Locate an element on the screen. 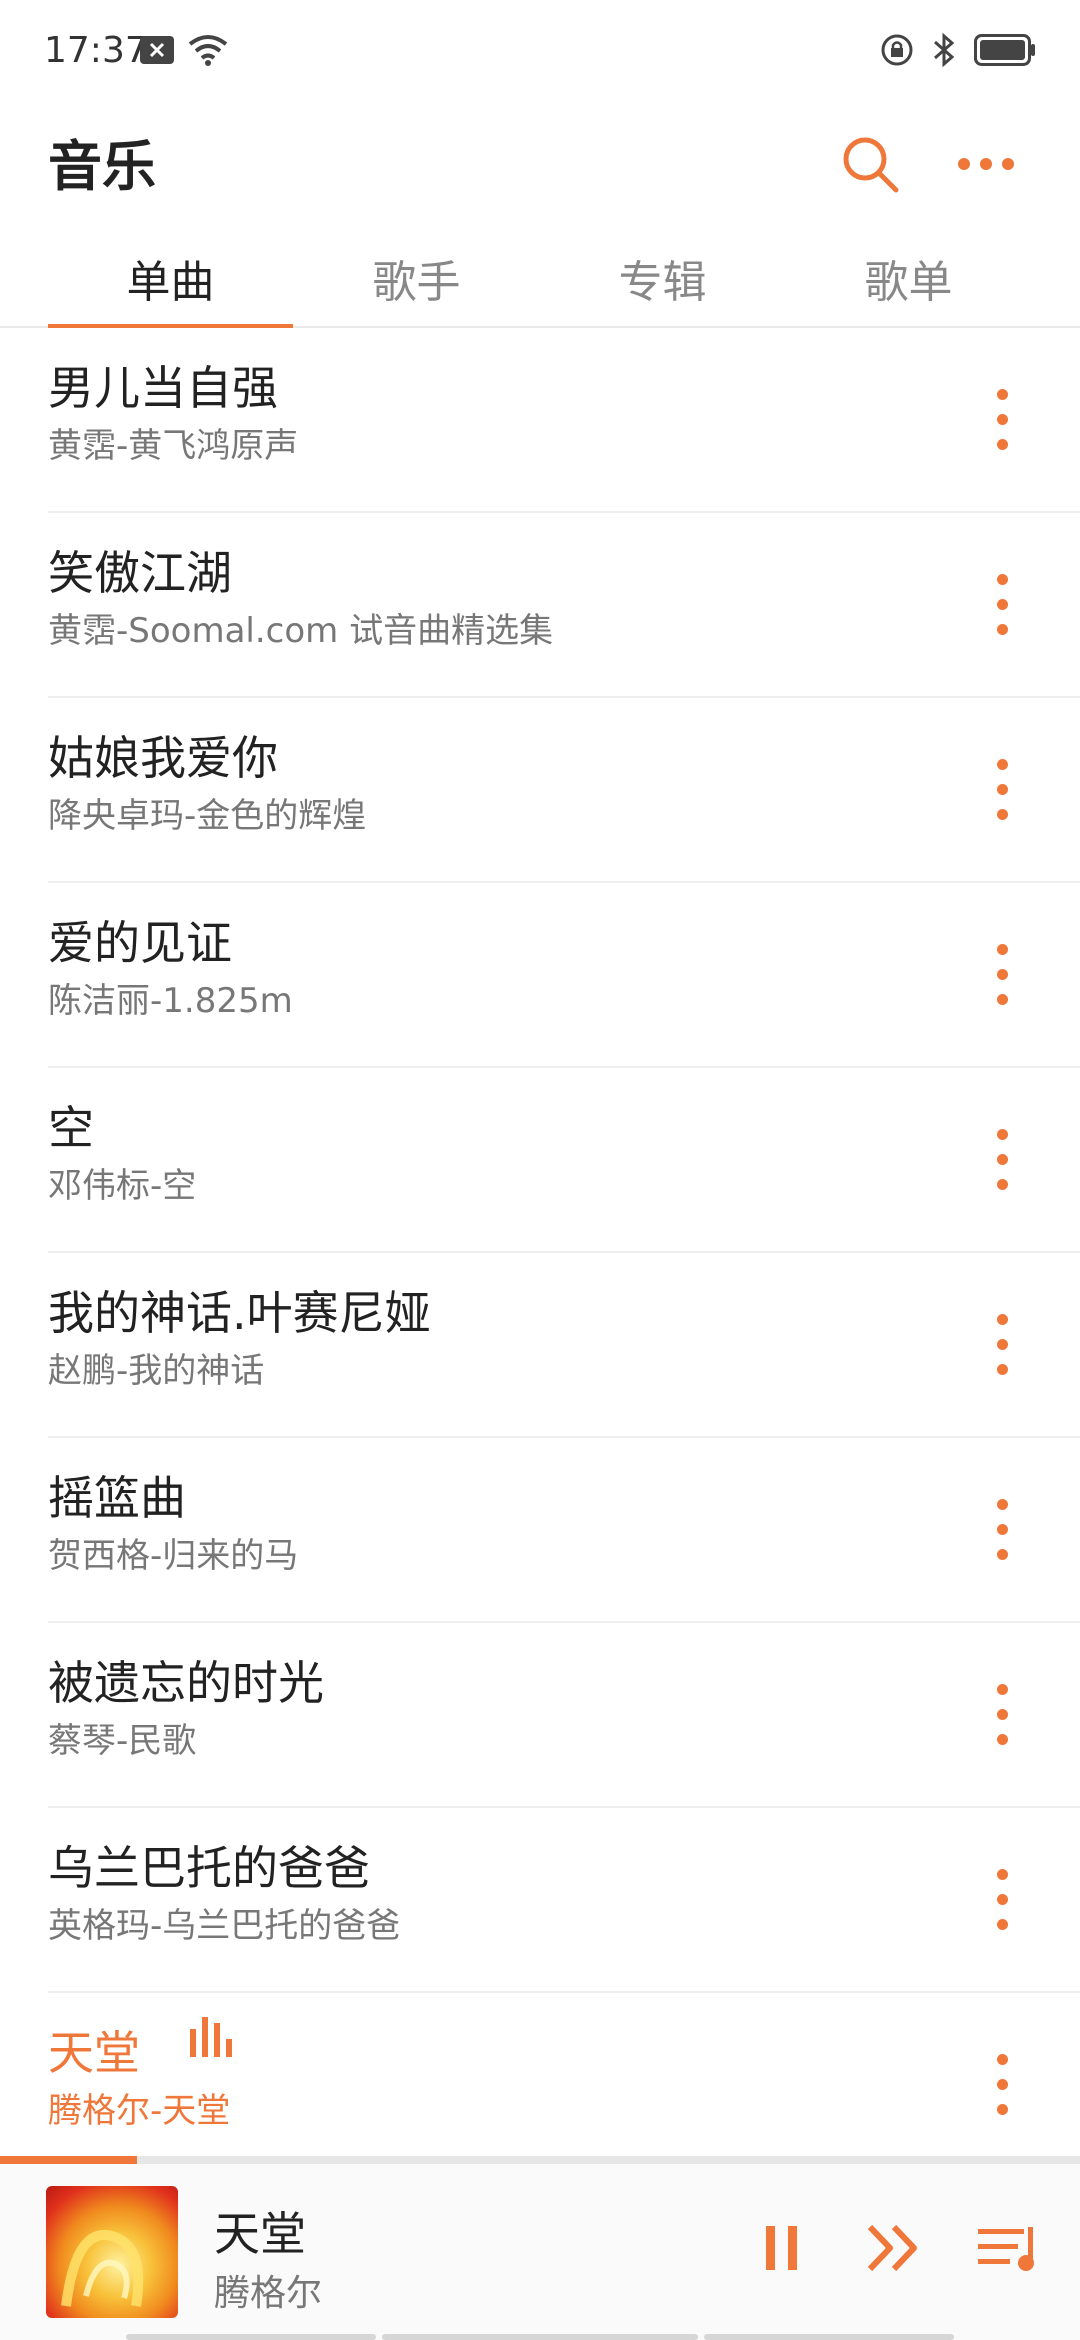 The width and height of the screenshot is (1080, 2340). song-row: 男儿当自强 黄霑-黄飞鸿原声 is located at coordinates (564, 420).